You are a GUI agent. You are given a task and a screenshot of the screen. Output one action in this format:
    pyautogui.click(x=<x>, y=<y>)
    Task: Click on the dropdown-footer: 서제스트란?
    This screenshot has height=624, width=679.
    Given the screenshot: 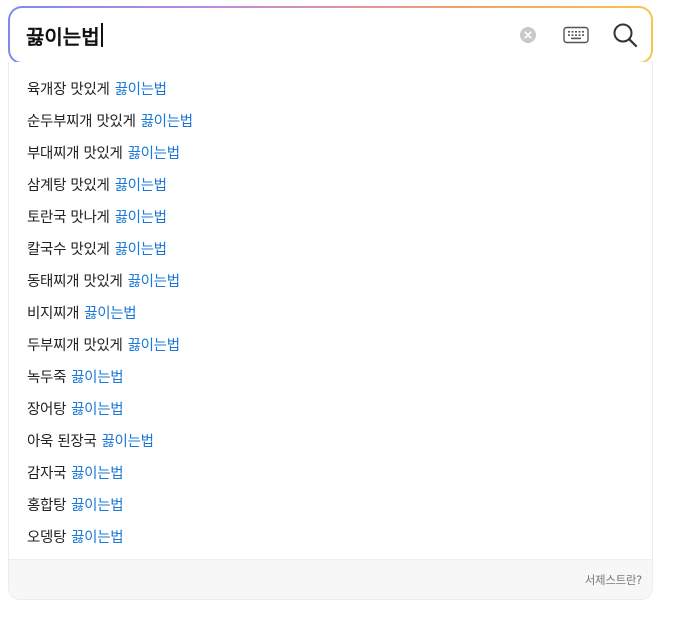 What is the action you would take?
    pyautogui.click(x=330, y=579)
    